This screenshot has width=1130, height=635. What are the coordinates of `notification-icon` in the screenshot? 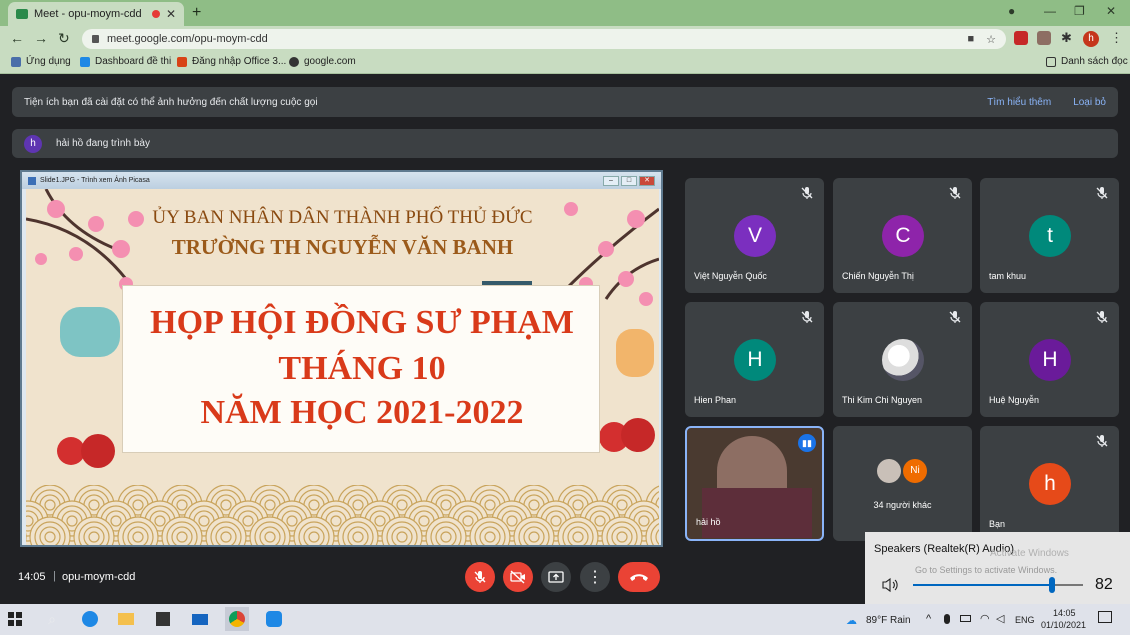 It's located at (1105, 617).